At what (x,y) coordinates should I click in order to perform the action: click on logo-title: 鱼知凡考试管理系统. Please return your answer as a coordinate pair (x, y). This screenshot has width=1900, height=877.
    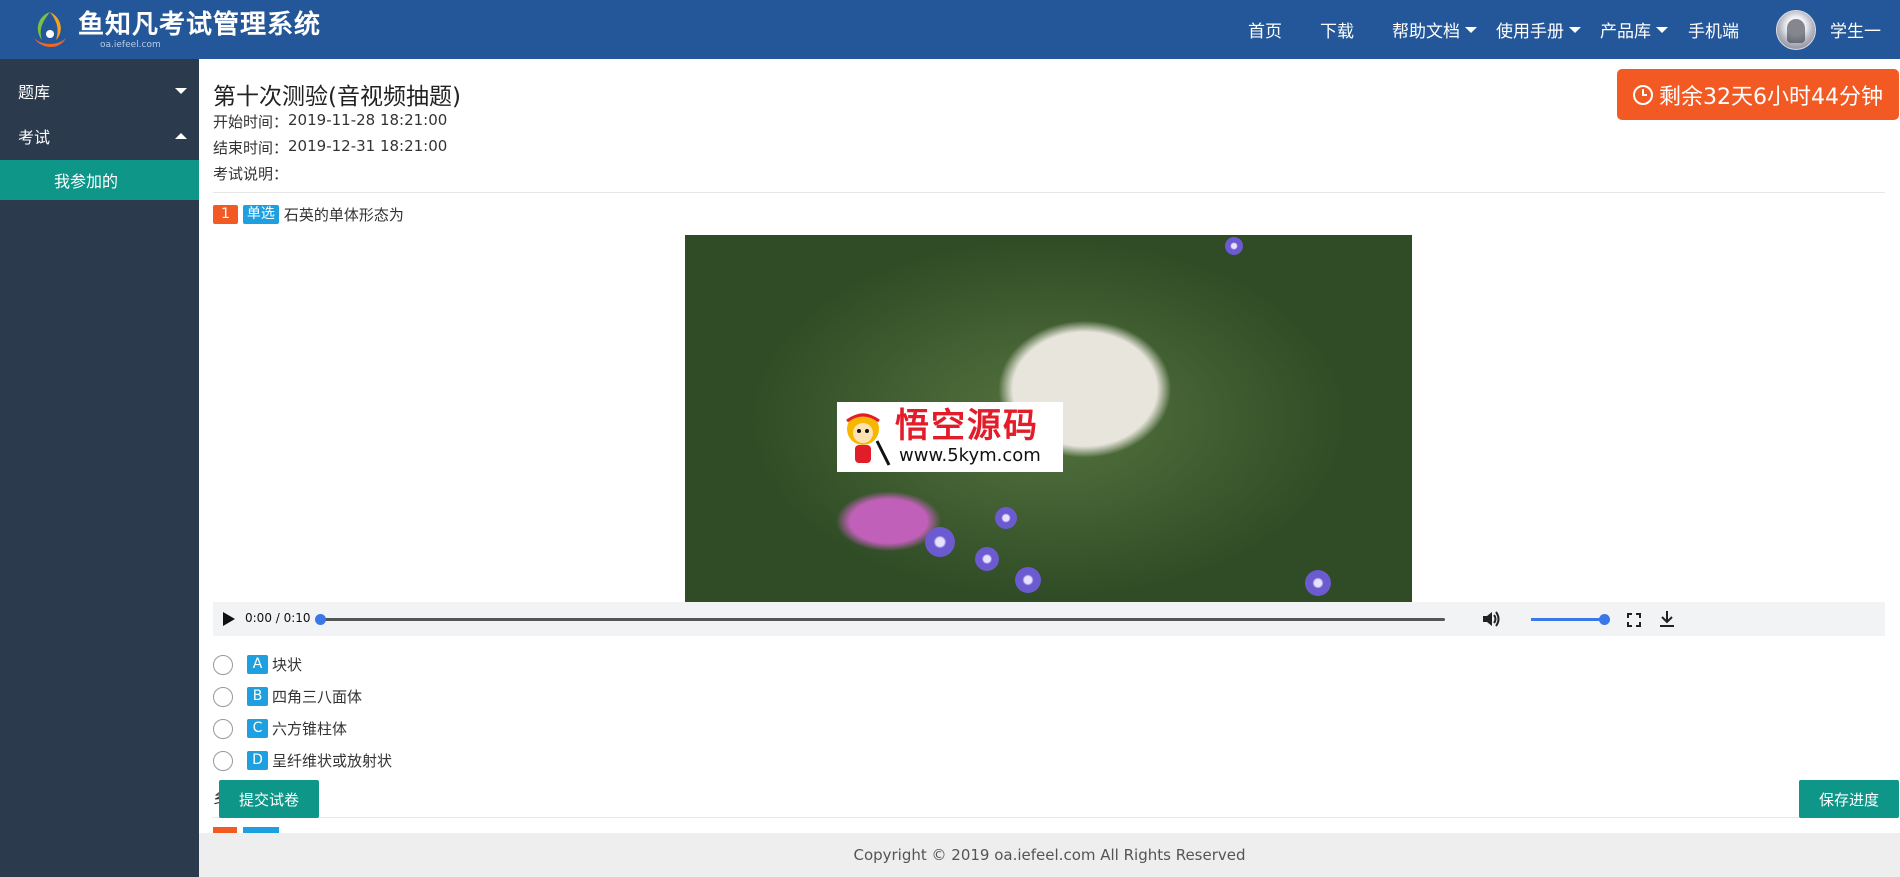
    Looking at the image, I should click on (200, 25).